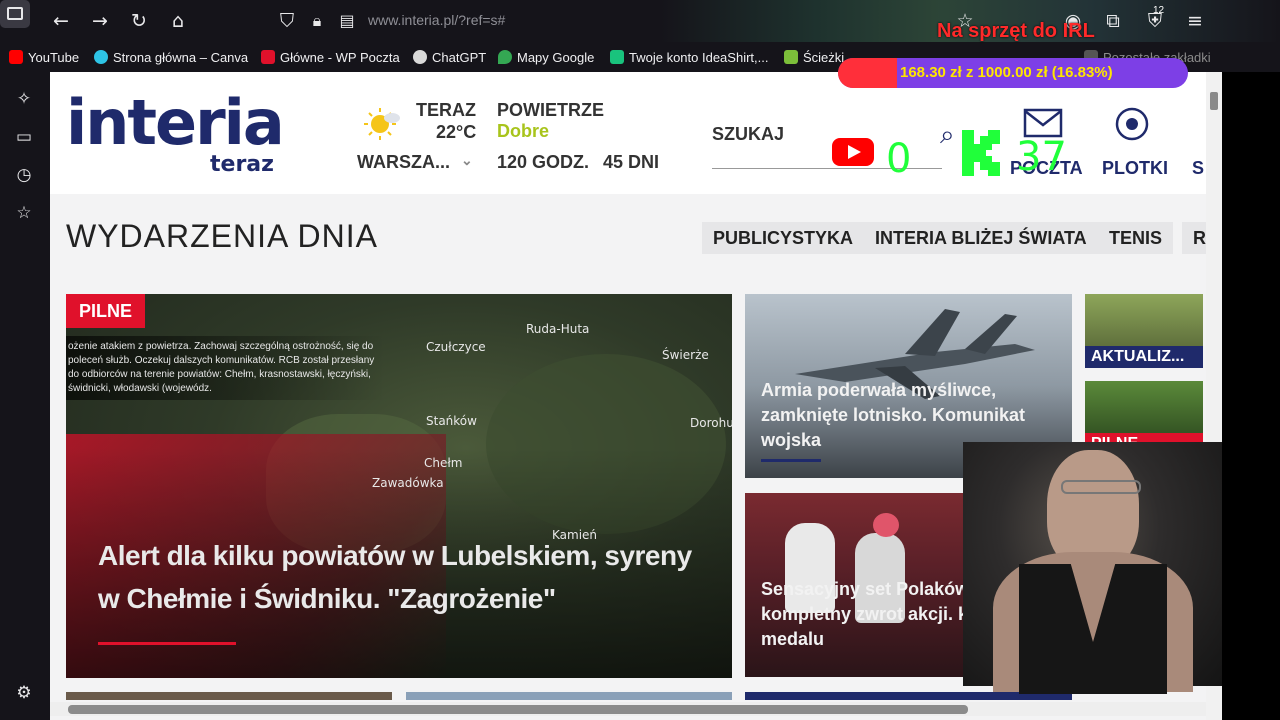 This screenshot has height=720, width=1280. I want to click on radio-target-icon, so click(1132, 124).